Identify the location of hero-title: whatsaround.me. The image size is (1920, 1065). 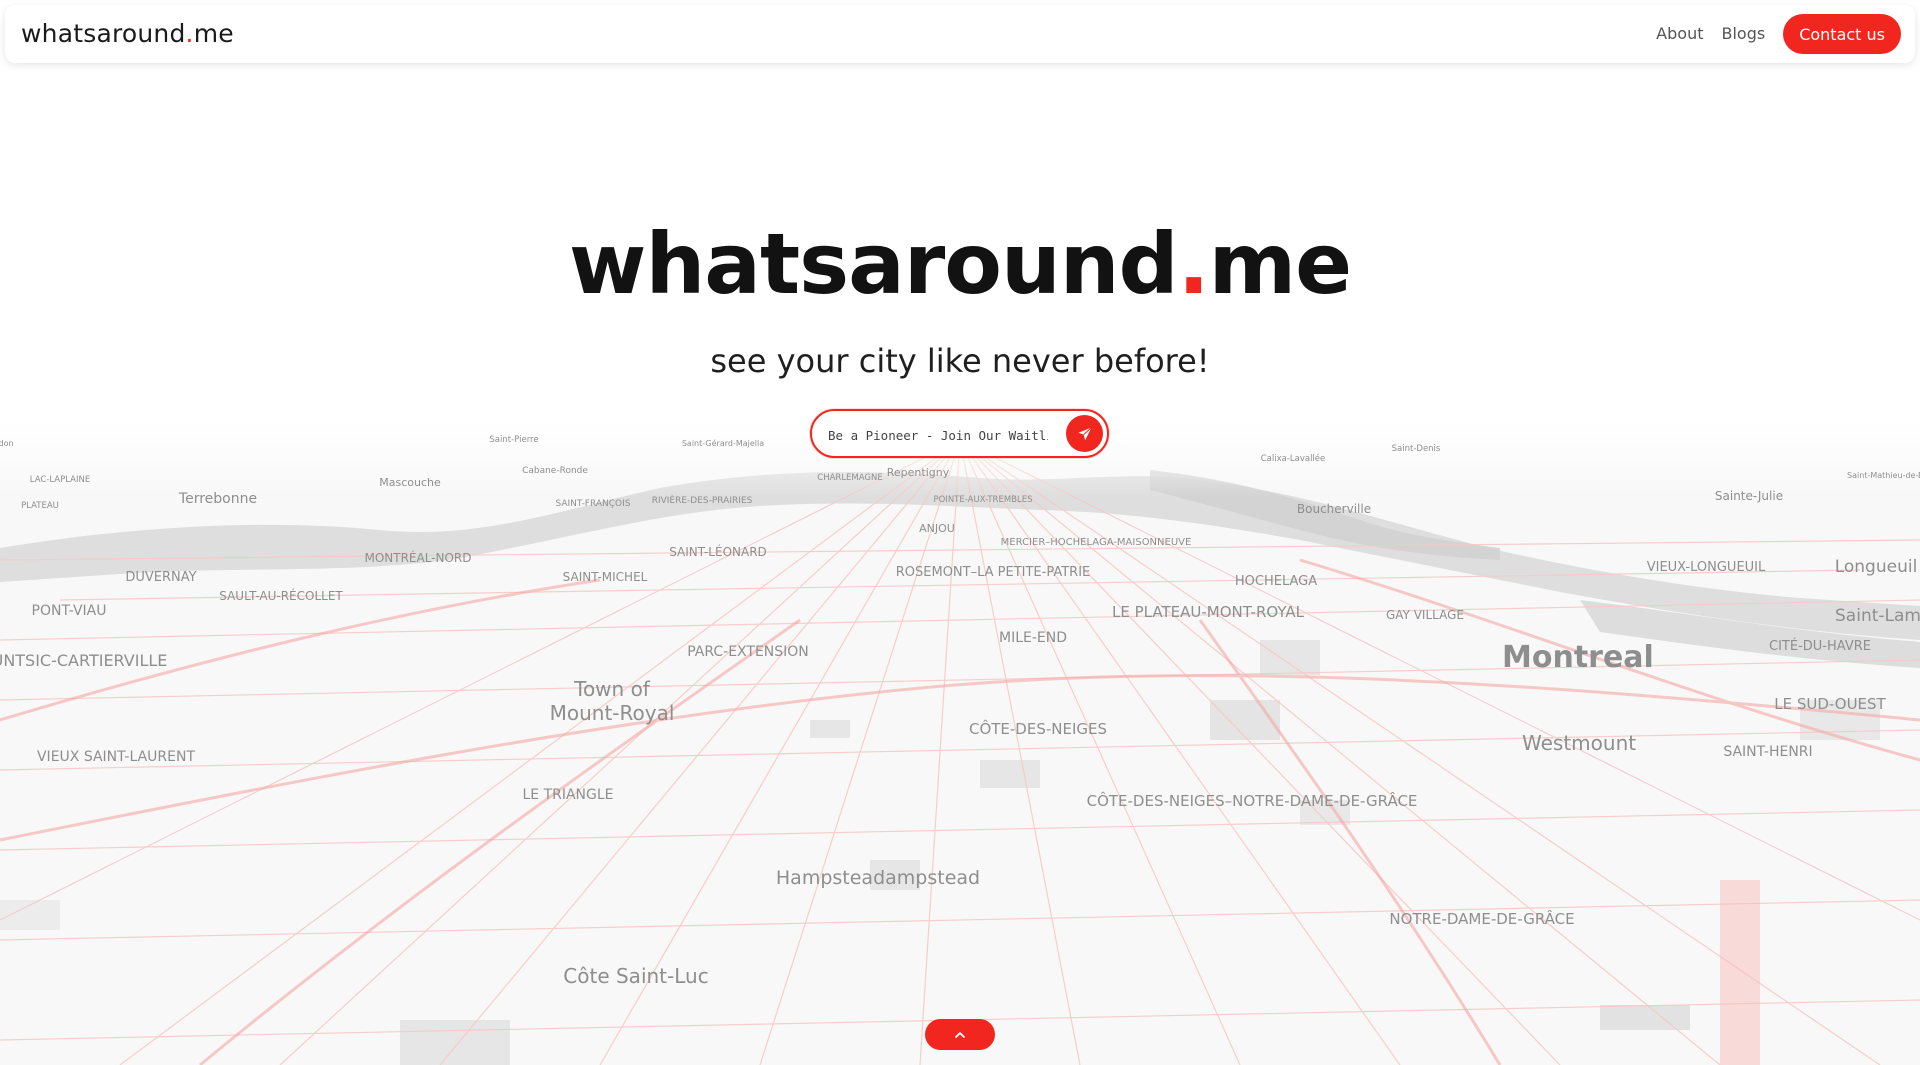
(960, 264).